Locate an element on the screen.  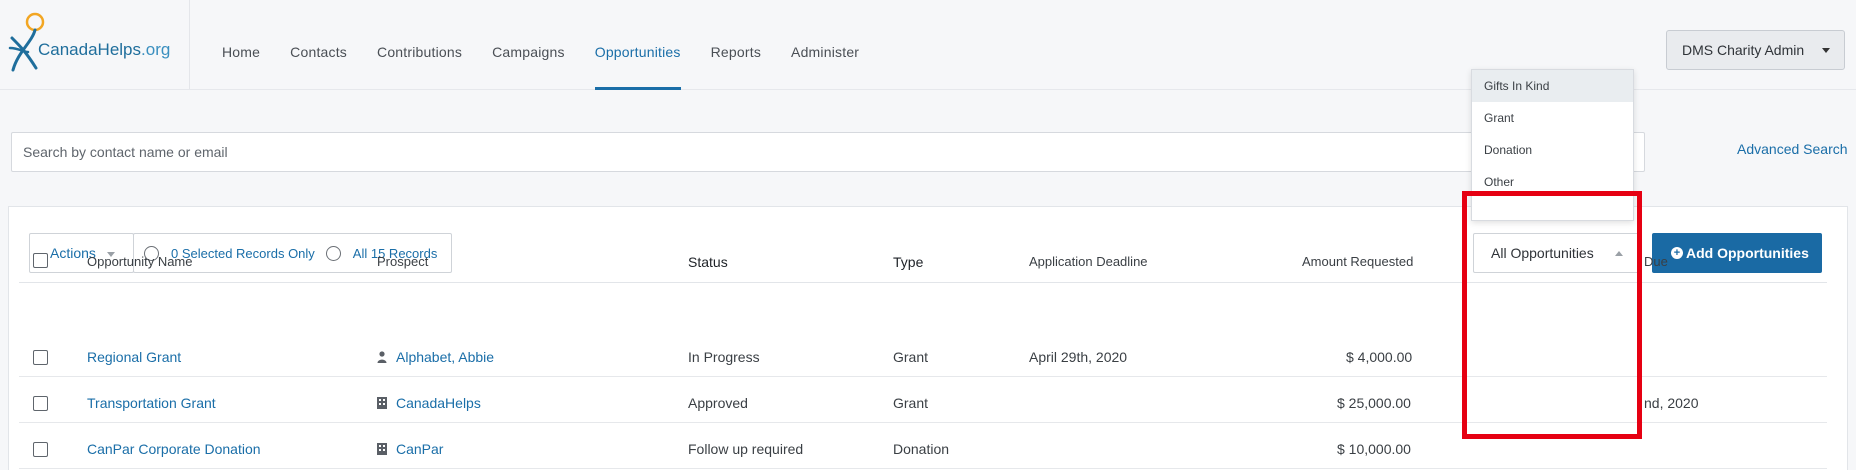
column-header-due-date: Due is located at coordinates (1656, 261).